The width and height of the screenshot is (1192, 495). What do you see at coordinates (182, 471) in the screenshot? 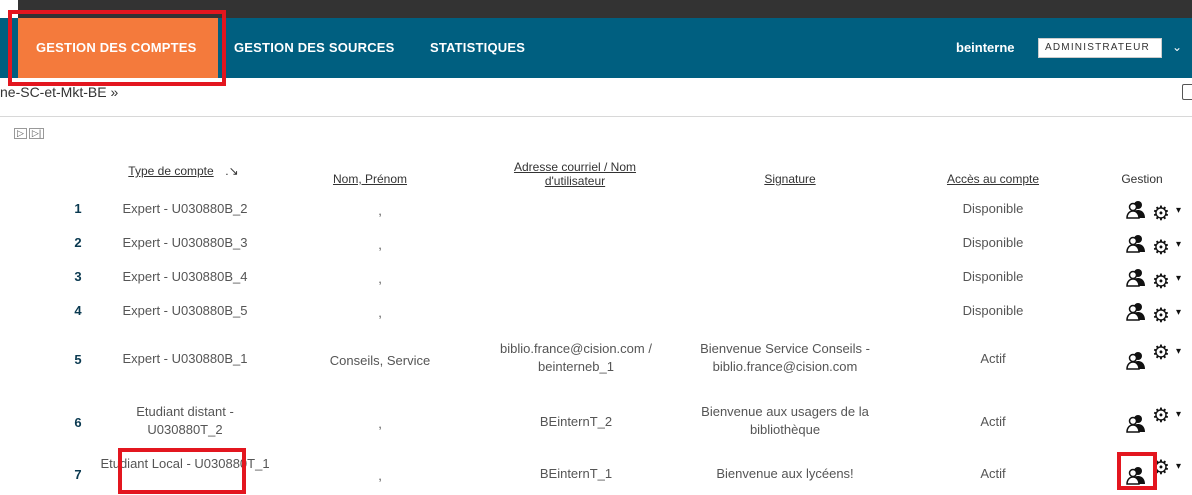
I see `highlight-box-row7` at bounding box center [182, 471].